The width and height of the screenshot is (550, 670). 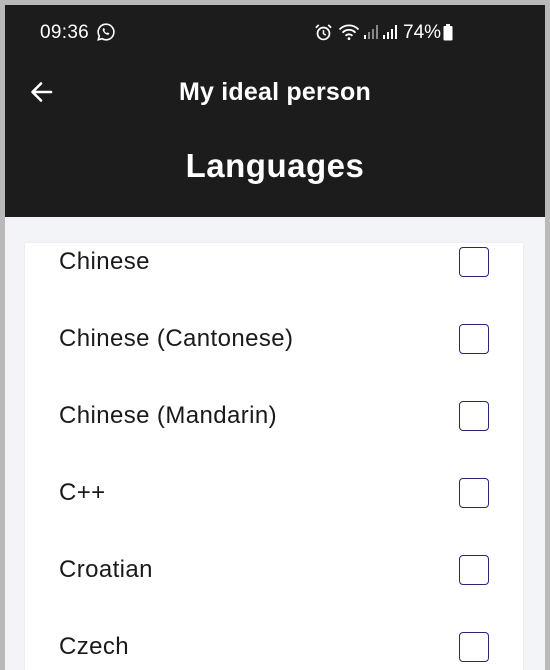 I want to click on language-item-cpp: C++, so click(x=274, y=492).